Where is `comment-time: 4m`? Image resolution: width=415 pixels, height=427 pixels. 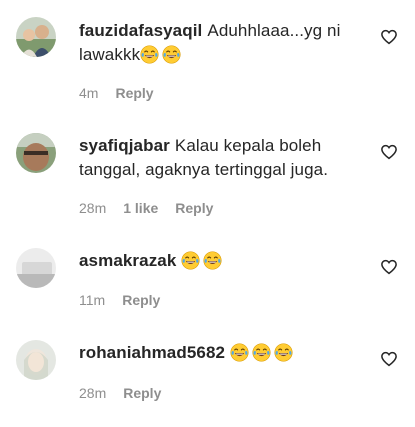
comment-time: 4m is located at coordinates (88, 93).